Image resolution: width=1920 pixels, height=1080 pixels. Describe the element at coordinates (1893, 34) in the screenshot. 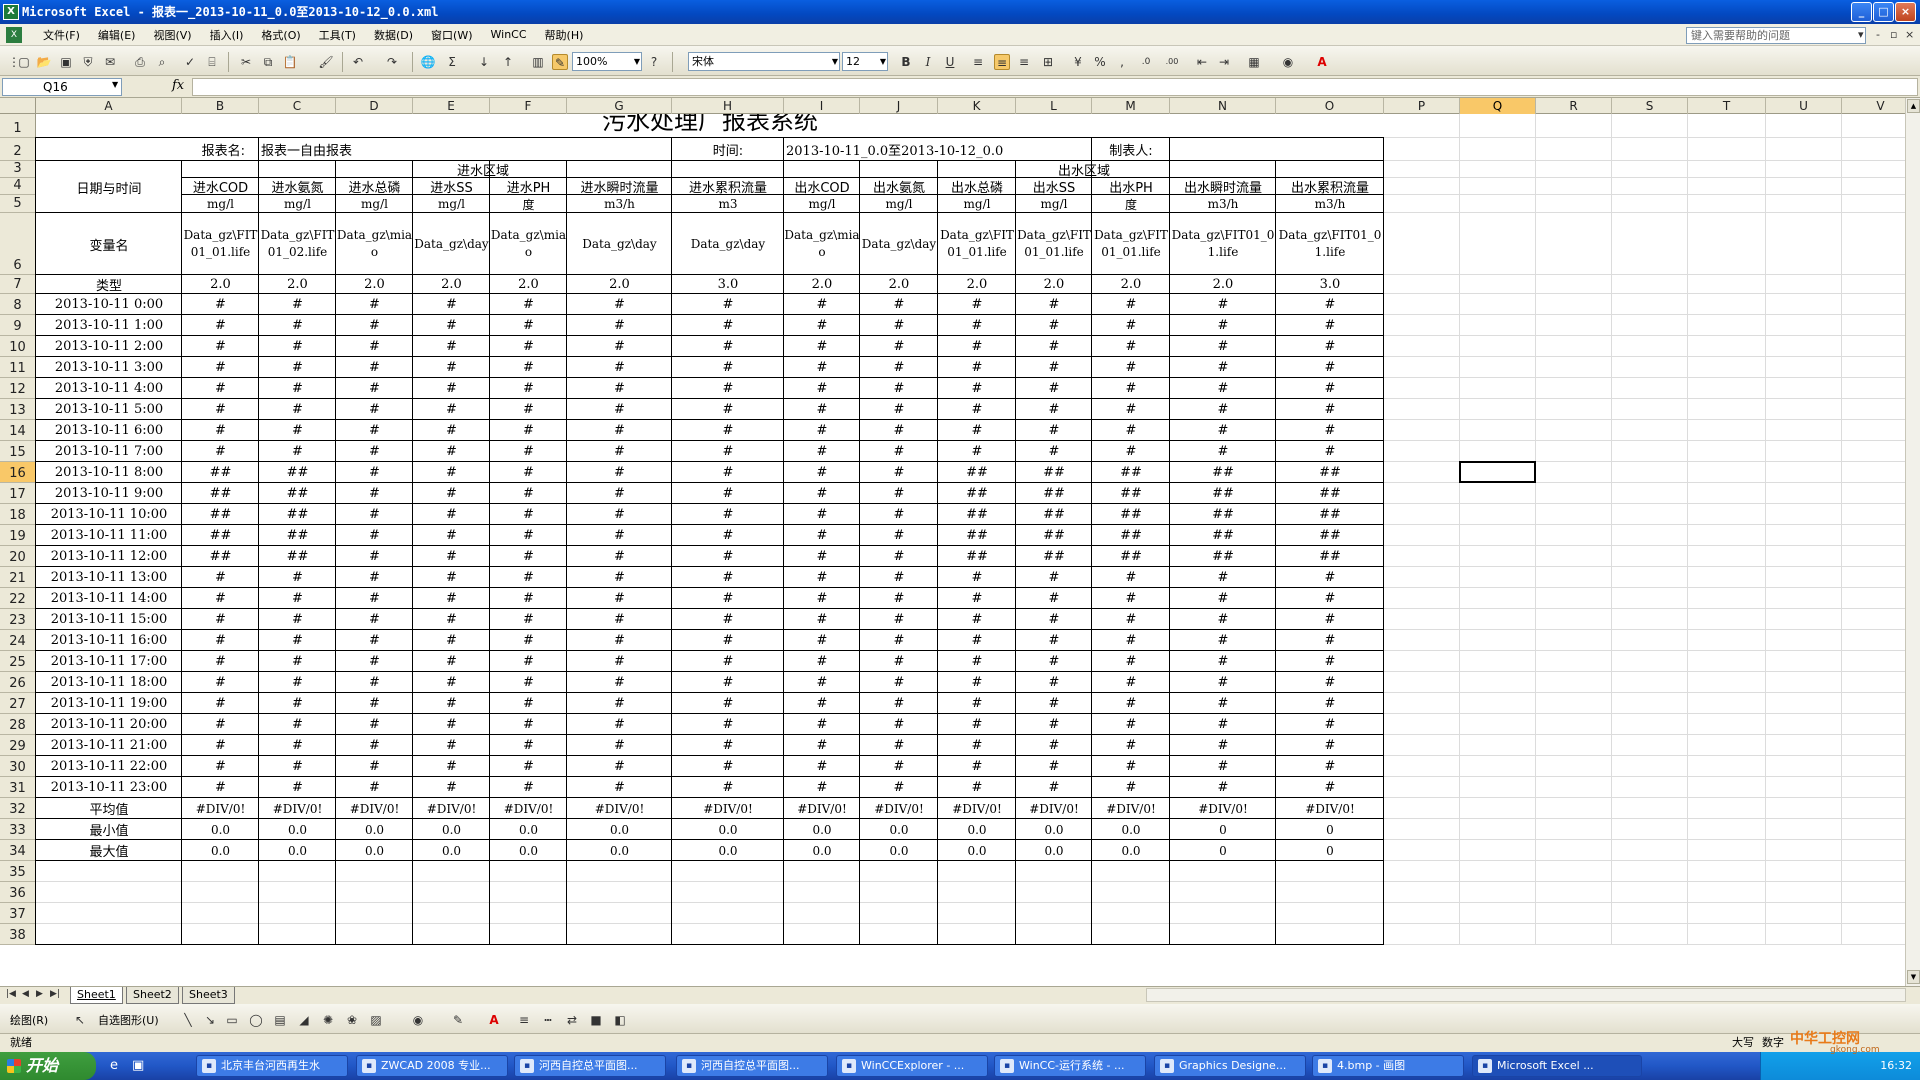

I see `doc-restore-icon: ▫` at that location.